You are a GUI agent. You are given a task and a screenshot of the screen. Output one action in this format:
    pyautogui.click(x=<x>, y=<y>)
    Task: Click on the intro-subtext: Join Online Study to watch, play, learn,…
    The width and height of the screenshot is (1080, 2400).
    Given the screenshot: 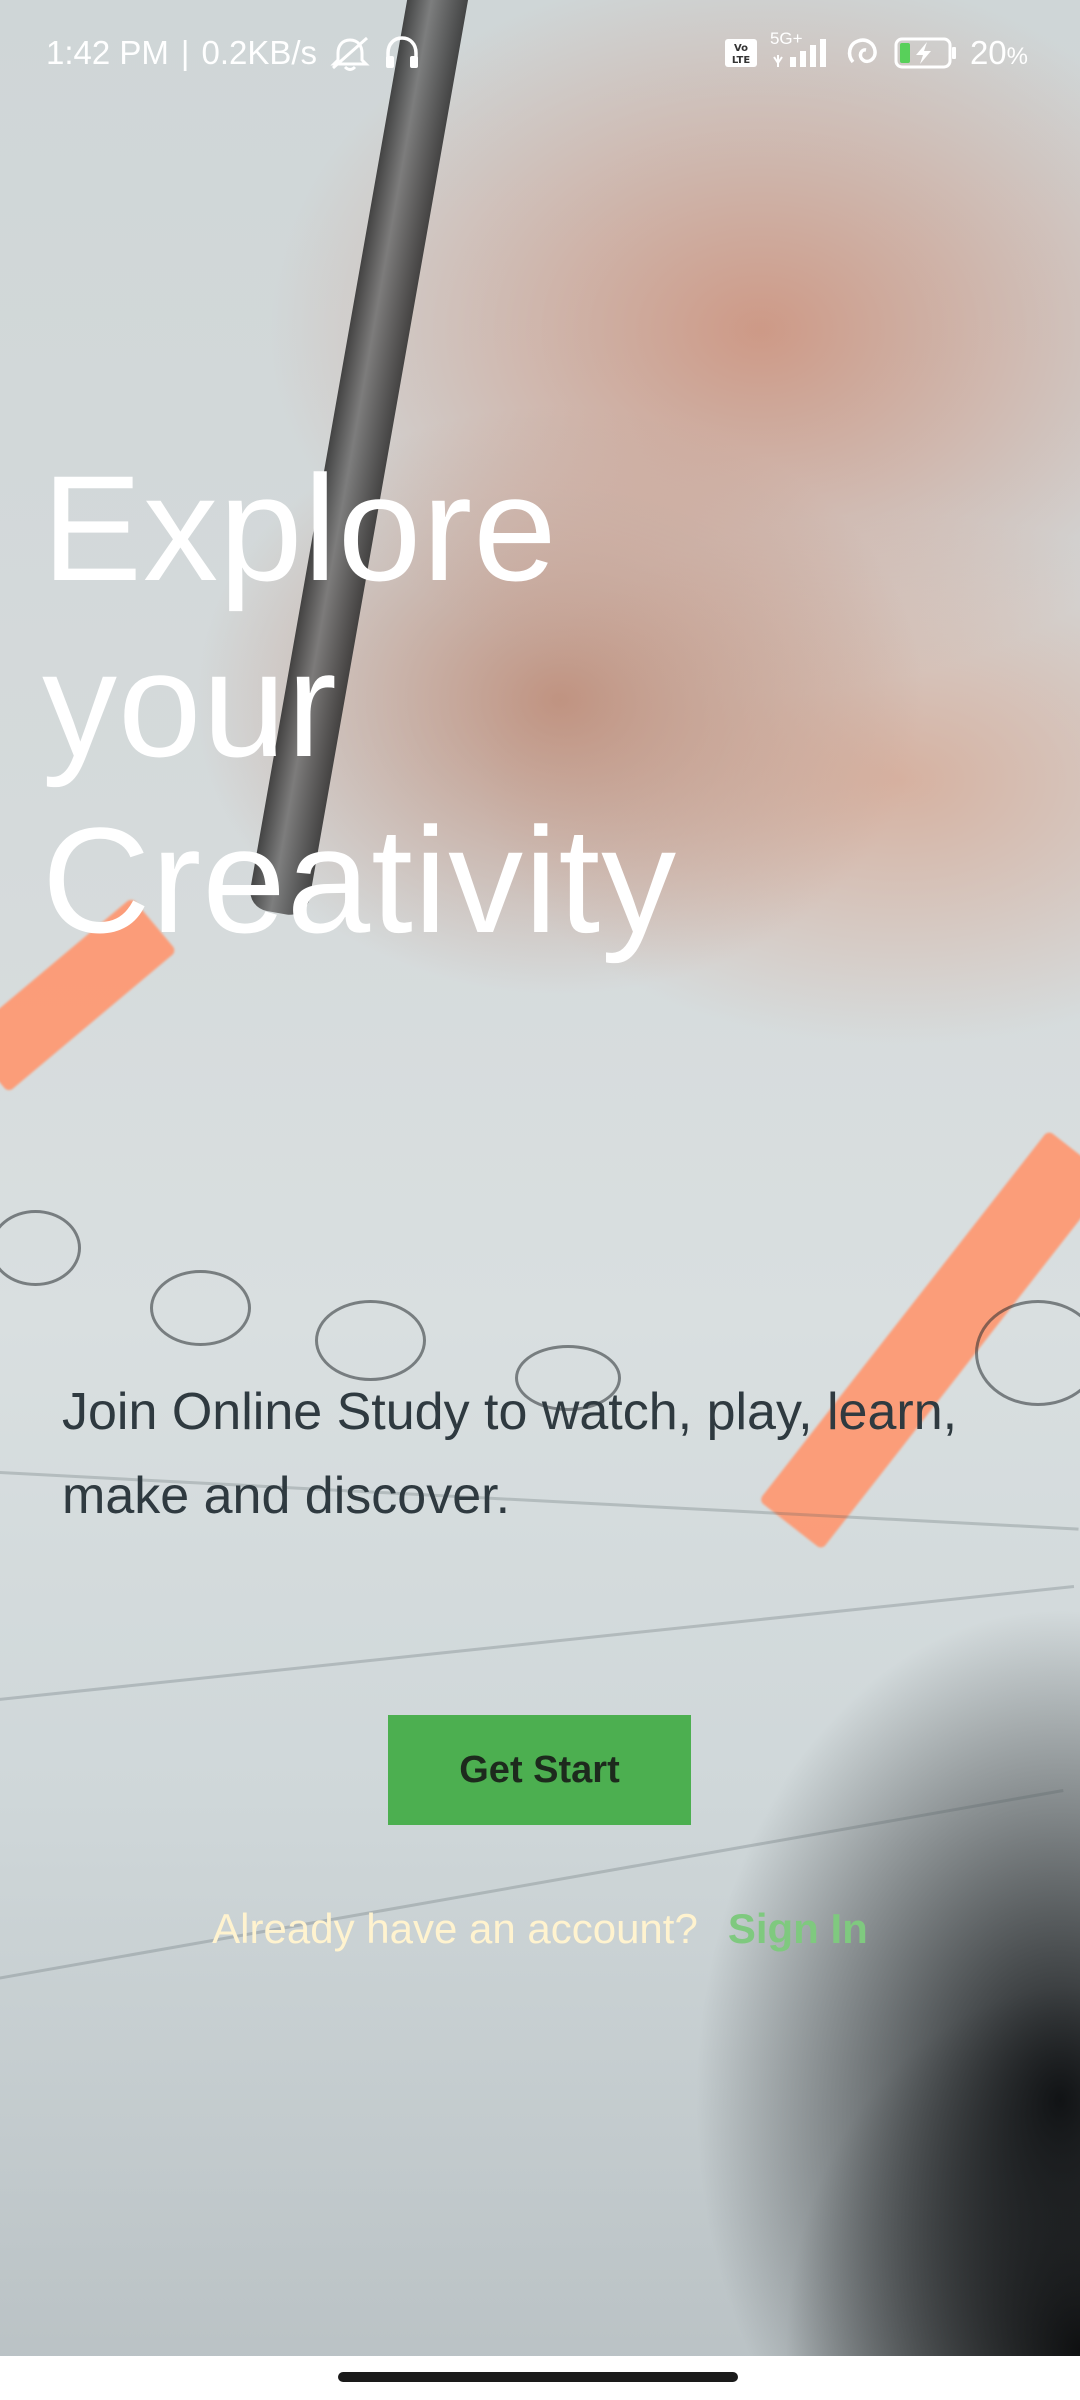 What is the action you would take?
    pyautogui.click(x=510, y=1454)
    